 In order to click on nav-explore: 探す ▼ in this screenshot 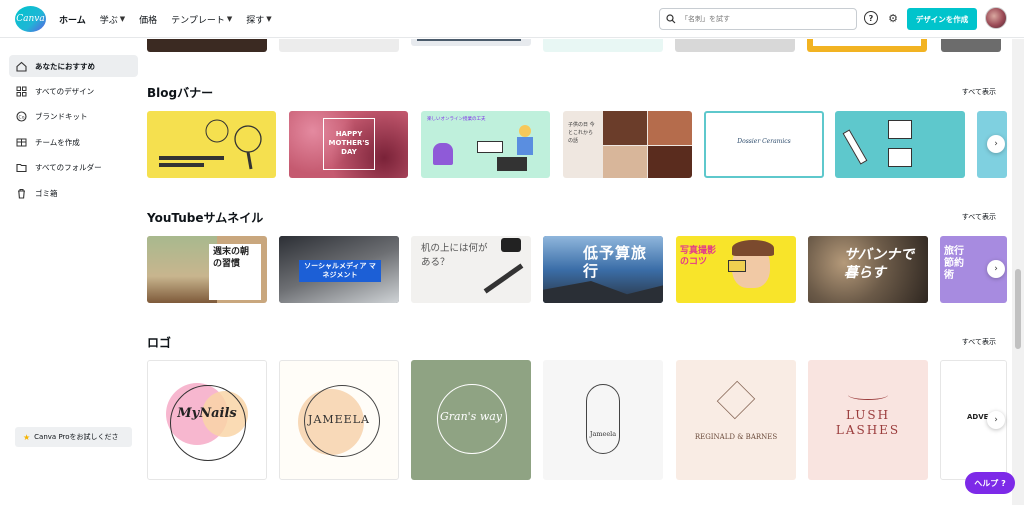, I will do `click(258, 19)`.